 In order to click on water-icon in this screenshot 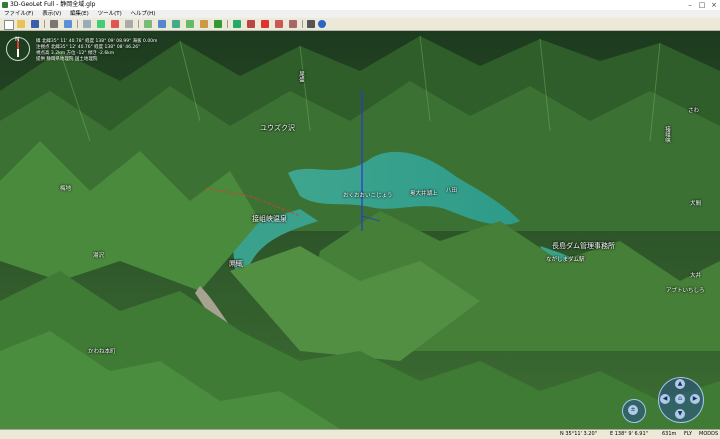, I will do `click(162, 24)`.